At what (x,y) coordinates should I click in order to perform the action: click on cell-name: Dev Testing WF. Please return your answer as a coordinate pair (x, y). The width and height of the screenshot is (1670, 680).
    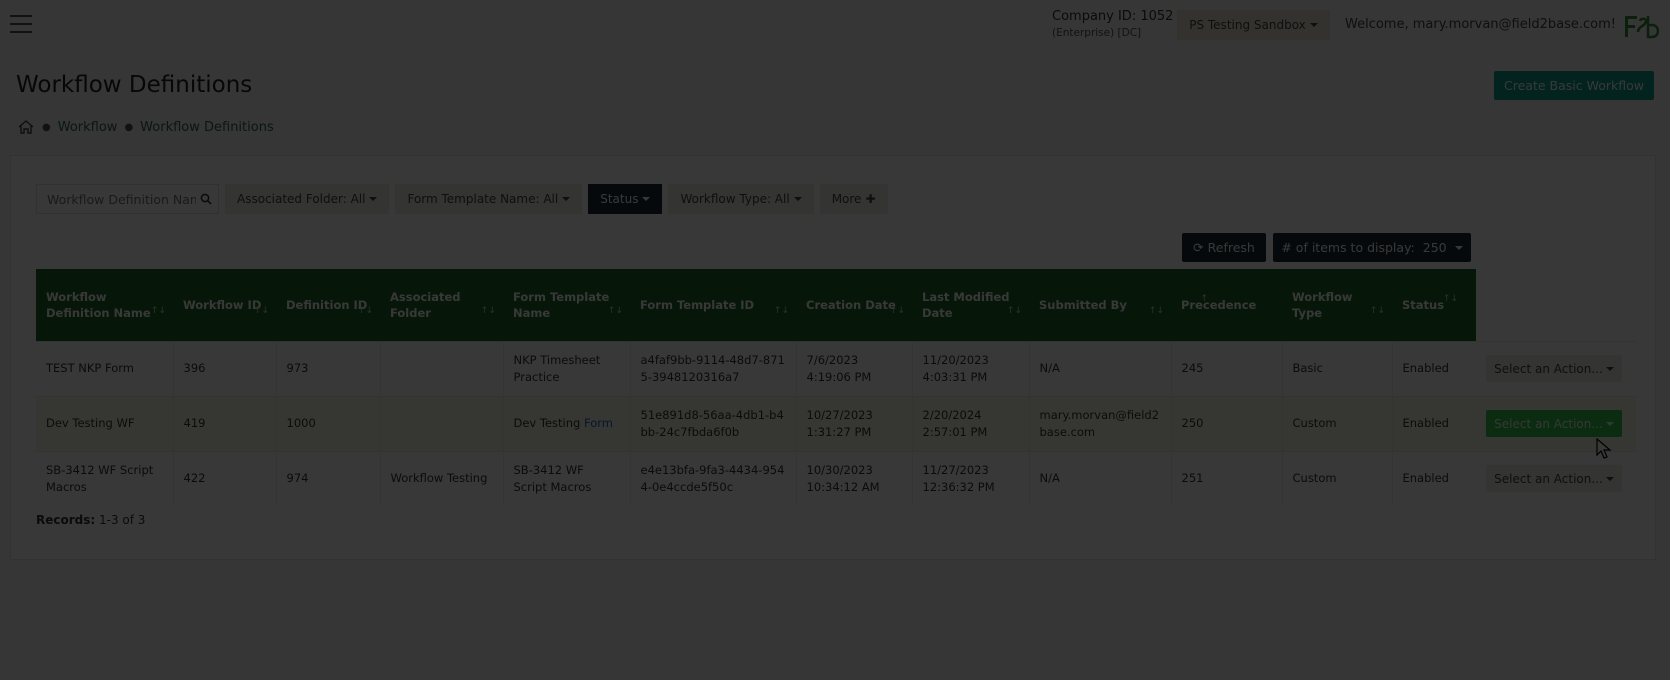
    Looking at the image, I should click on (104, 423).